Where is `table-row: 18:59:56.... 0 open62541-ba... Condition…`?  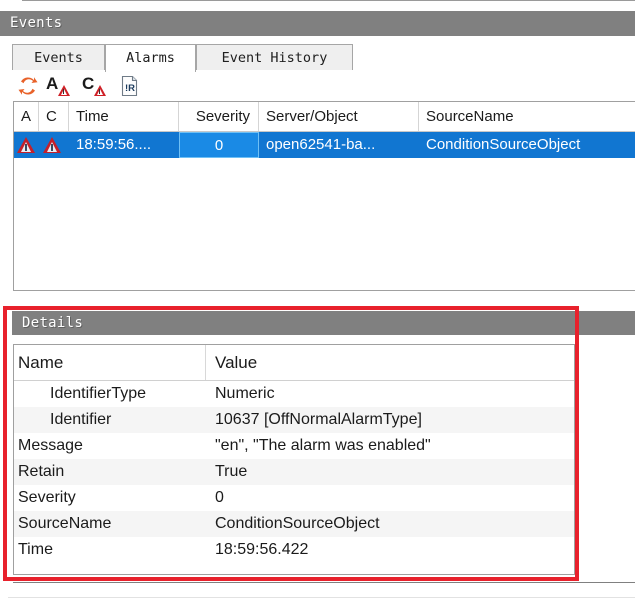 table-row: 18:59:56.... 0 open62541-ba... Condition… is located at coordinates (324, 145).